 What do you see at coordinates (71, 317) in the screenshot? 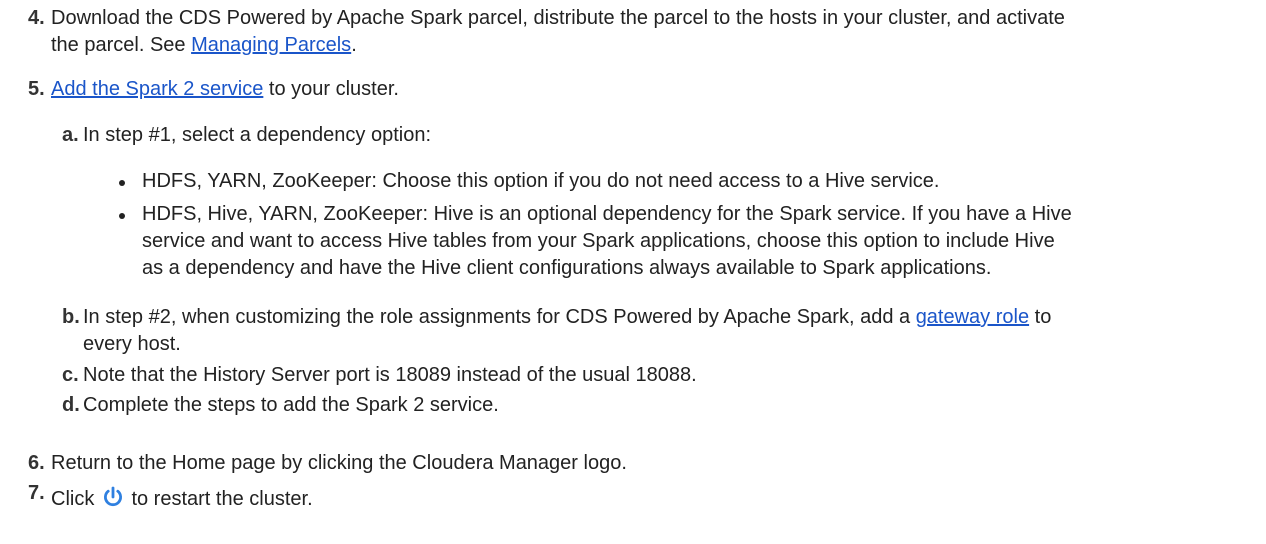
I see `substep-label: b.` at bounding box center [71, 317].